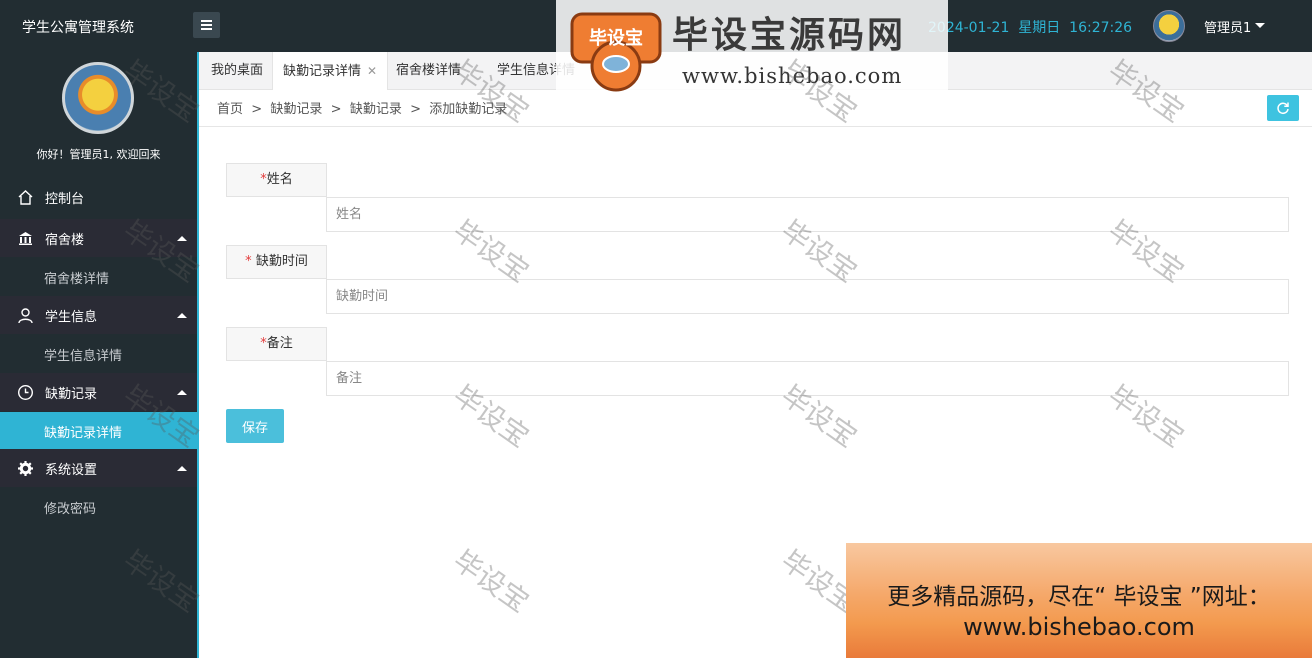  I want to click on sidebar-item-student-info: 学生信息, so click(98, 315).